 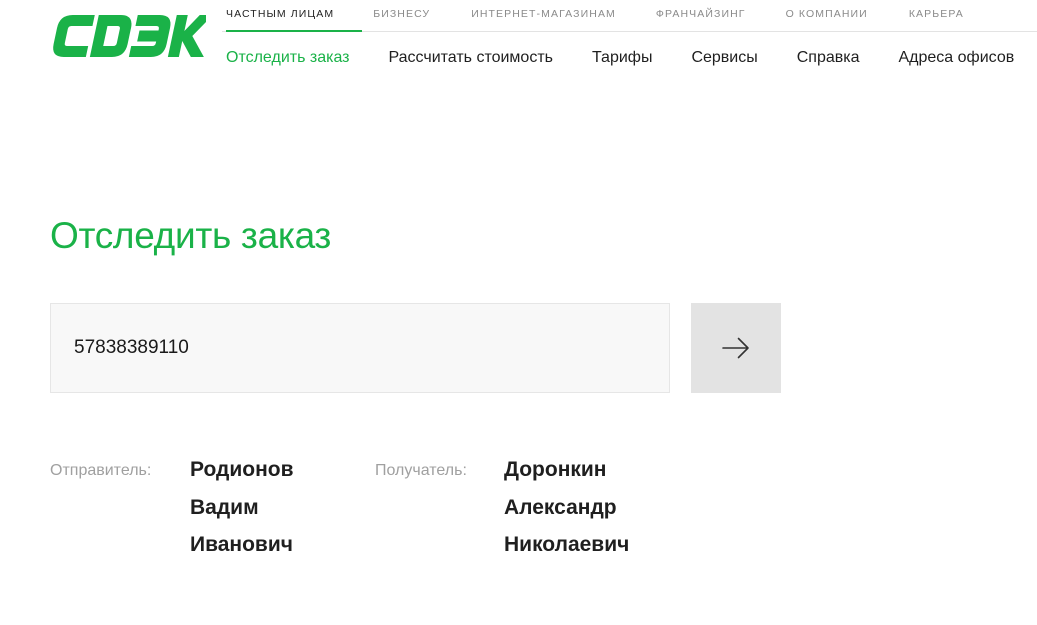 I want to click on recipient-last-name: Доронкин, so click(x=555, y=469).